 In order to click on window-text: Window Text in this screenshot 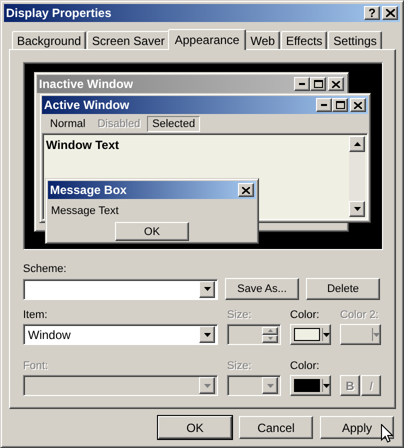, I will do `click(82, 145)`.